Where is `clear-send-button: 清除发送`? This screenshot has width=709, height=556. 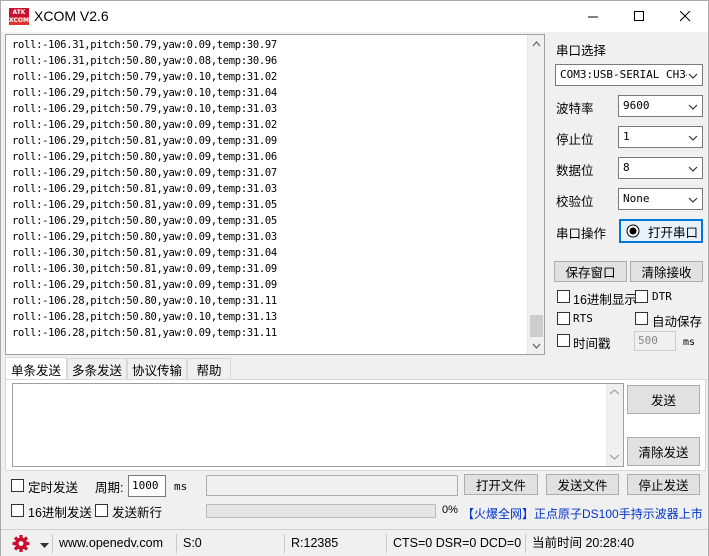 clear-send-button: 清除发送 is located at coordinates (663, 451).